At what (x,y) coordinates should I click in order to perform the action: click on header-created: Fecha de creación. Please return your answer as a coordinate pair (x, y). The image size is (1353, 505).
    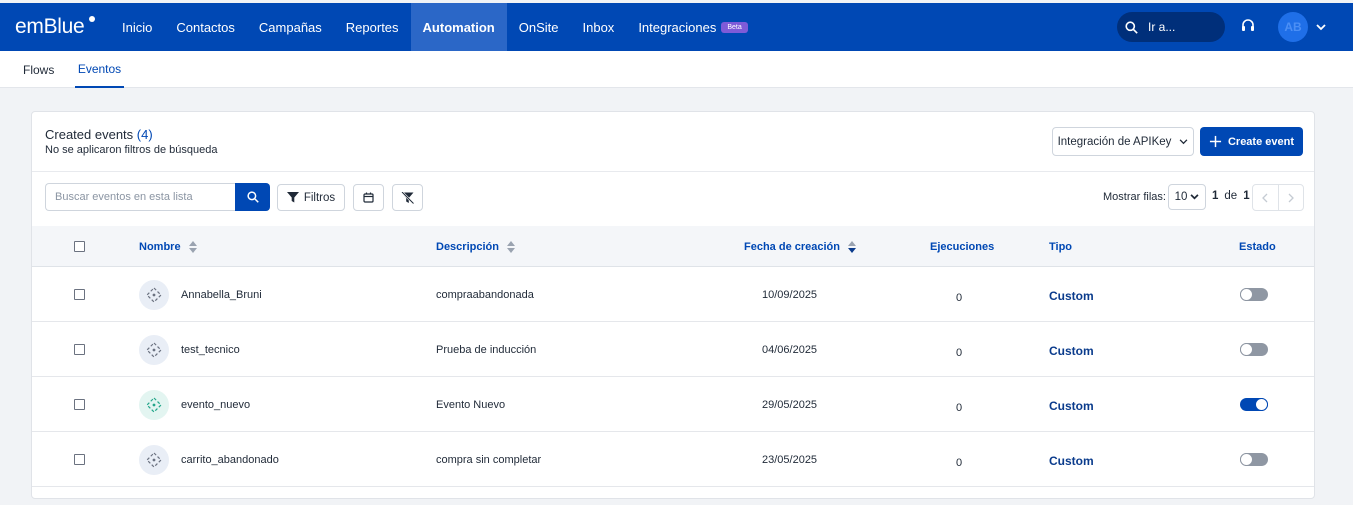
    Looking at the image, I should click on (800, 246).